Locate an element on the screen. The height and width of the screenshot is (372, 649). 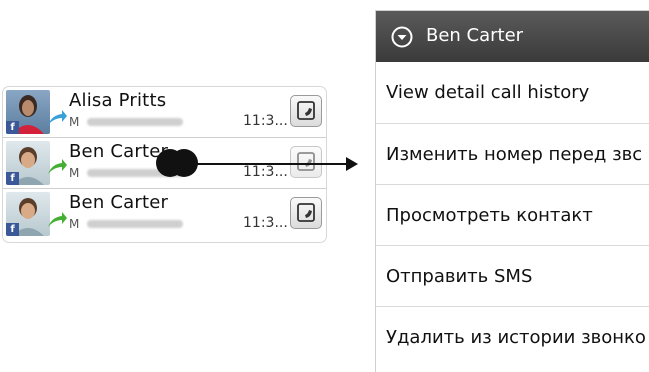
context-menu-header: Ben Carter is located at coordinates (512, 36).